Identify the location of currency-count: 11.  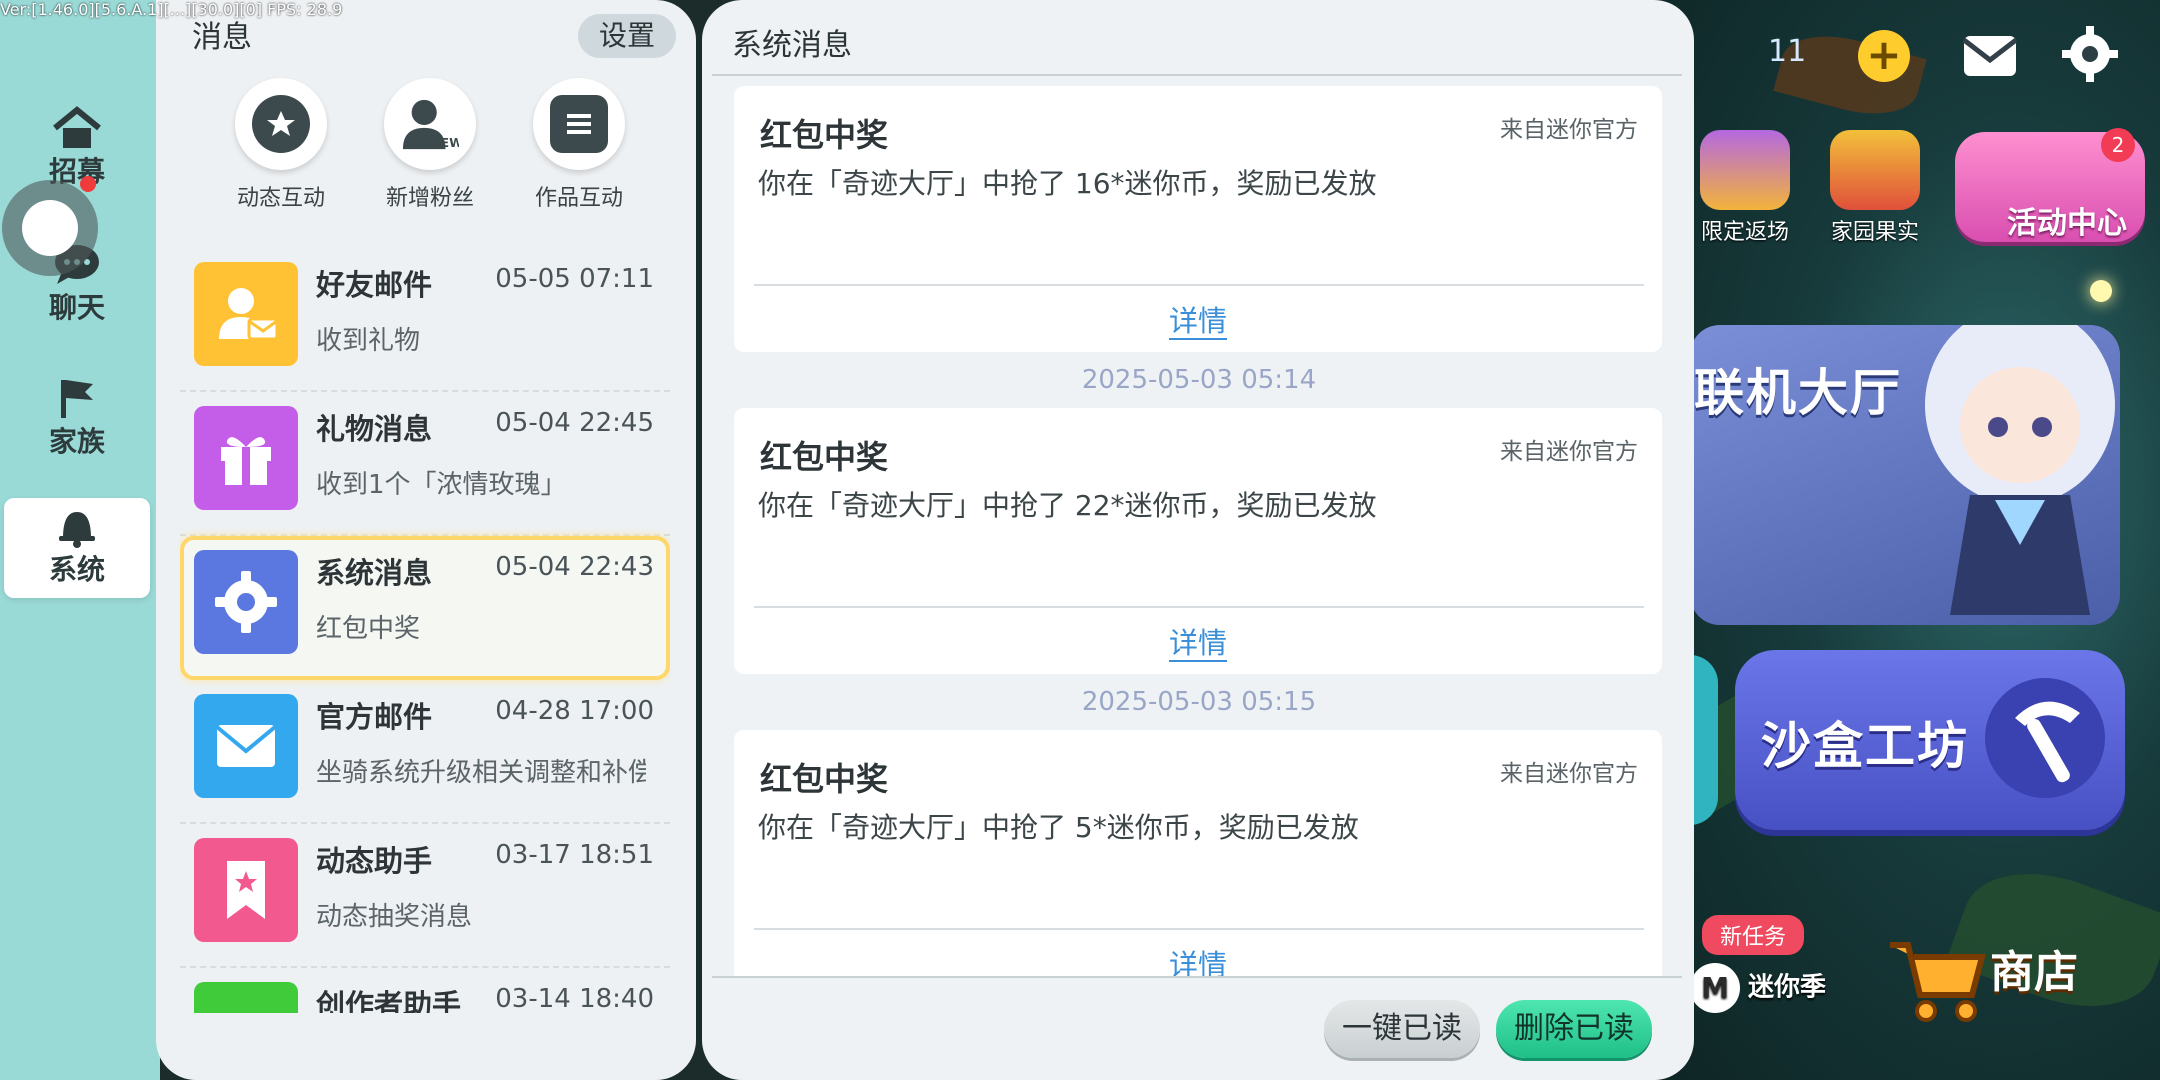
(1787, 51).